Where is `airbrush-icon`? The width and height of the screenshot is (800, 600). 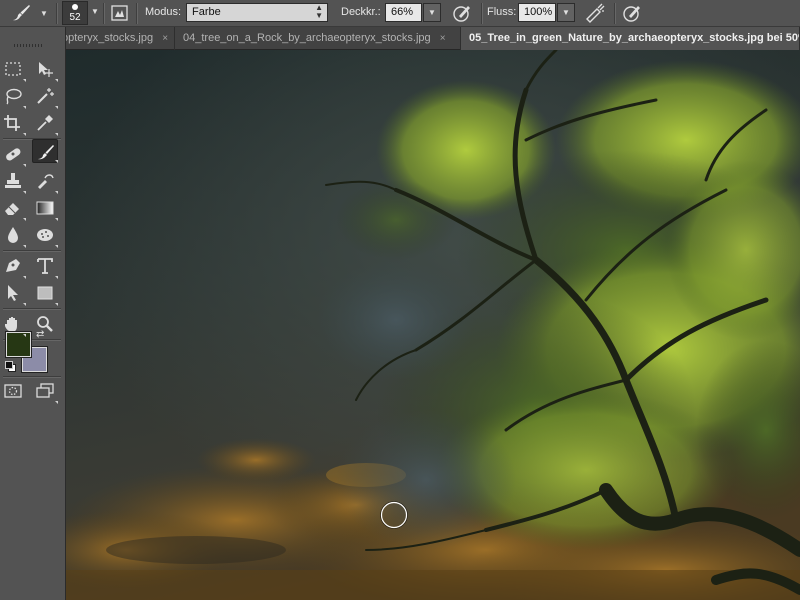
airbrush-icon is located at coordinates (595, 13).